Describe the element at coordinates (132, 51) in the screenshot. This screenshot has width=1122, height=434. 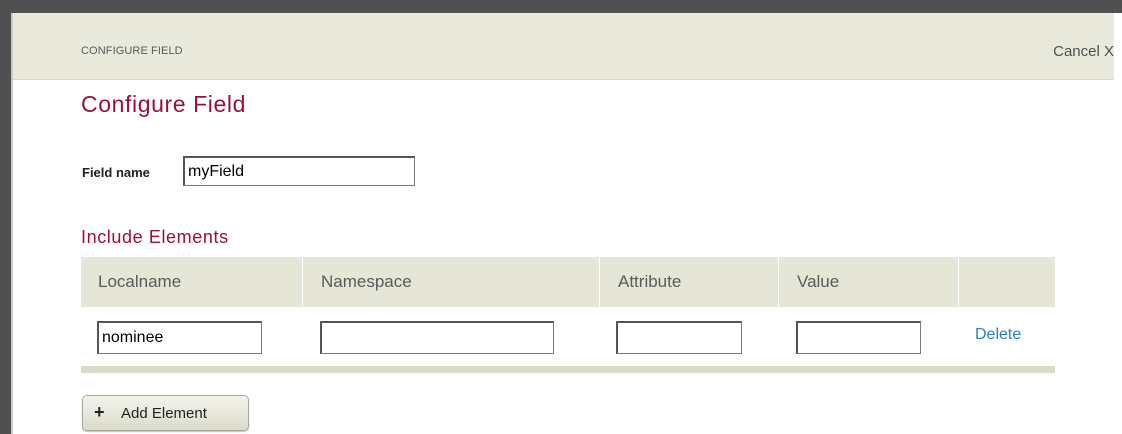
I see `dialog-header-title: CONFIGURE FIELD` at that location.